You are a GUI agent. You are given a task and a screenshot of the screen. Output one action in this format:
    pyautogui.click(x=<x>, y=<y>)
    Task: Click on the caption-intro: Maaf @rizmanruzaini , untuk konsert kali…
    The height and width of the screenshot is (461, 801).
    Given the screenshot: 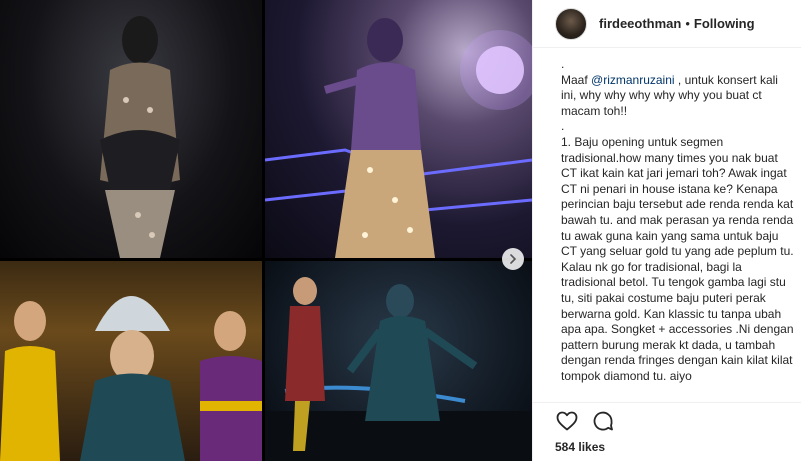 What is the action you would take?
    pyautogui.click(x=678, y=96)
    